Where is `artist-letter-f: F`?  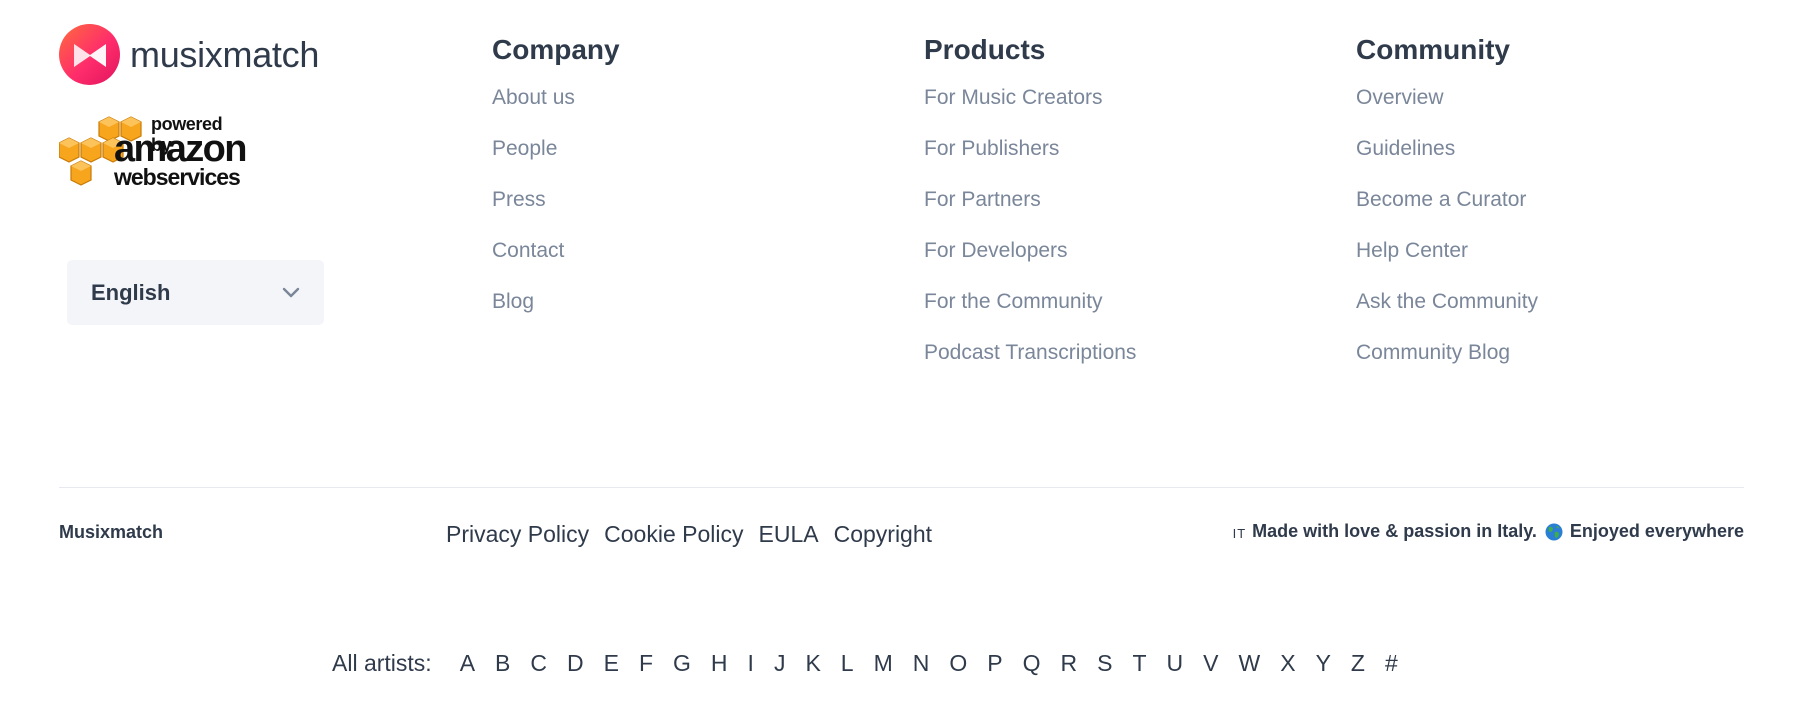 artist-letter-f: F is located at coordinates (646, 663).